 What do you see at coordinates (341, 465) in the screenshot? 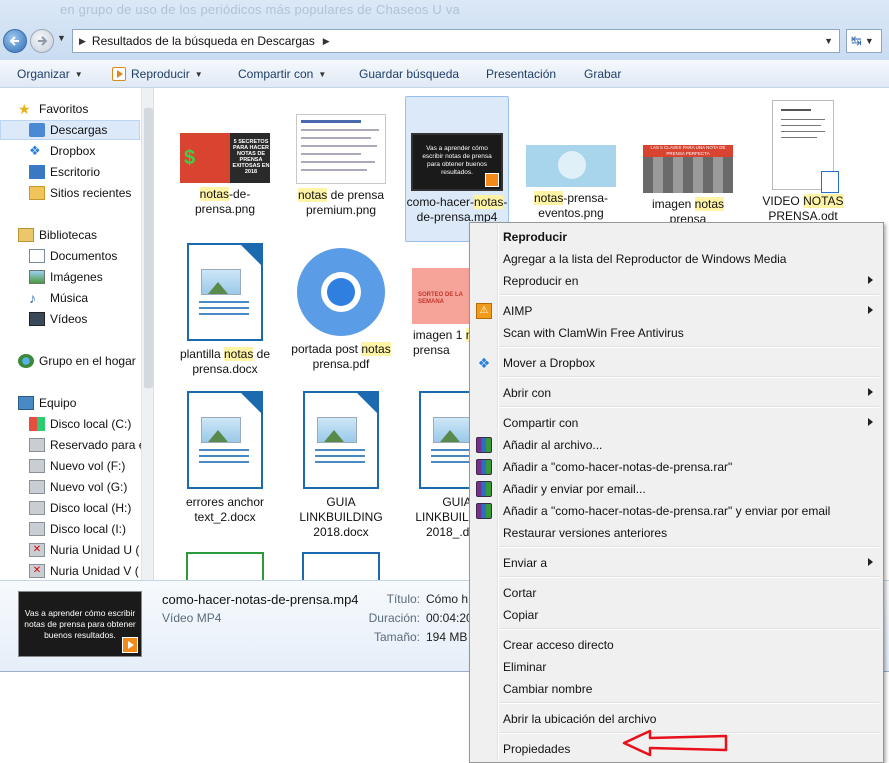
I see `file-item: GUIA LINKBUILDING 2018.docx` at bounding box center [341, 465].